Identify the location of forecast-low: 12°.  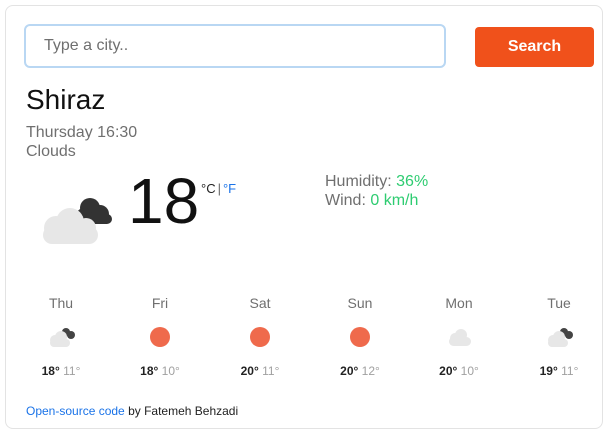
(370, 371).